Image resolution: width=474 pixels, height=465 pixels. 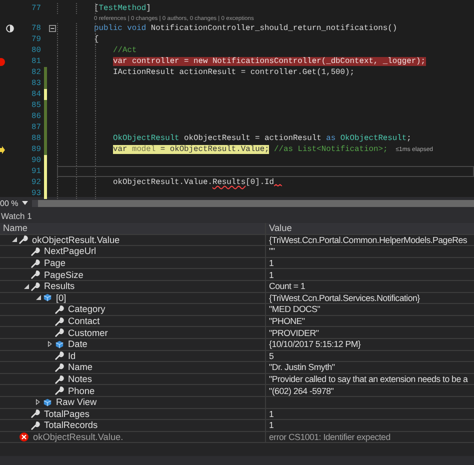 I want to click on watch-name: TotalPages, so click(x=67, y=413).